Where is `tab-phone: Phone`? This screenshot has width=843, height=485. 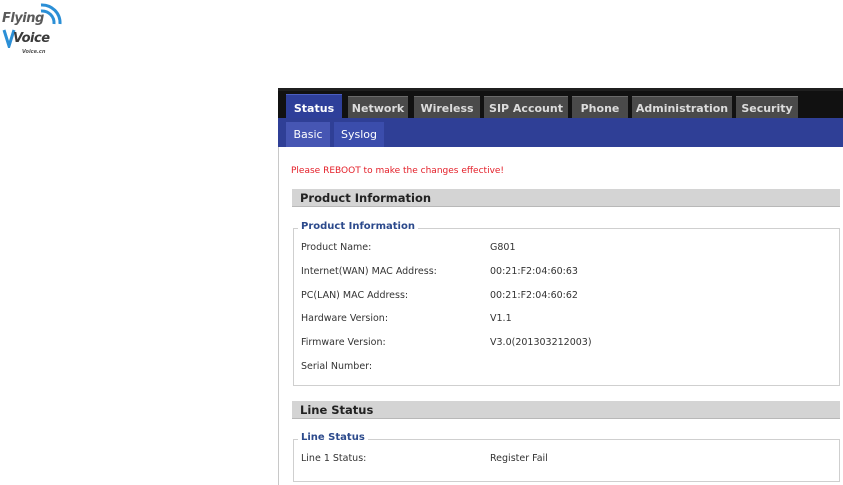 tab-phone: Phone is located at coordinates (600, 107).